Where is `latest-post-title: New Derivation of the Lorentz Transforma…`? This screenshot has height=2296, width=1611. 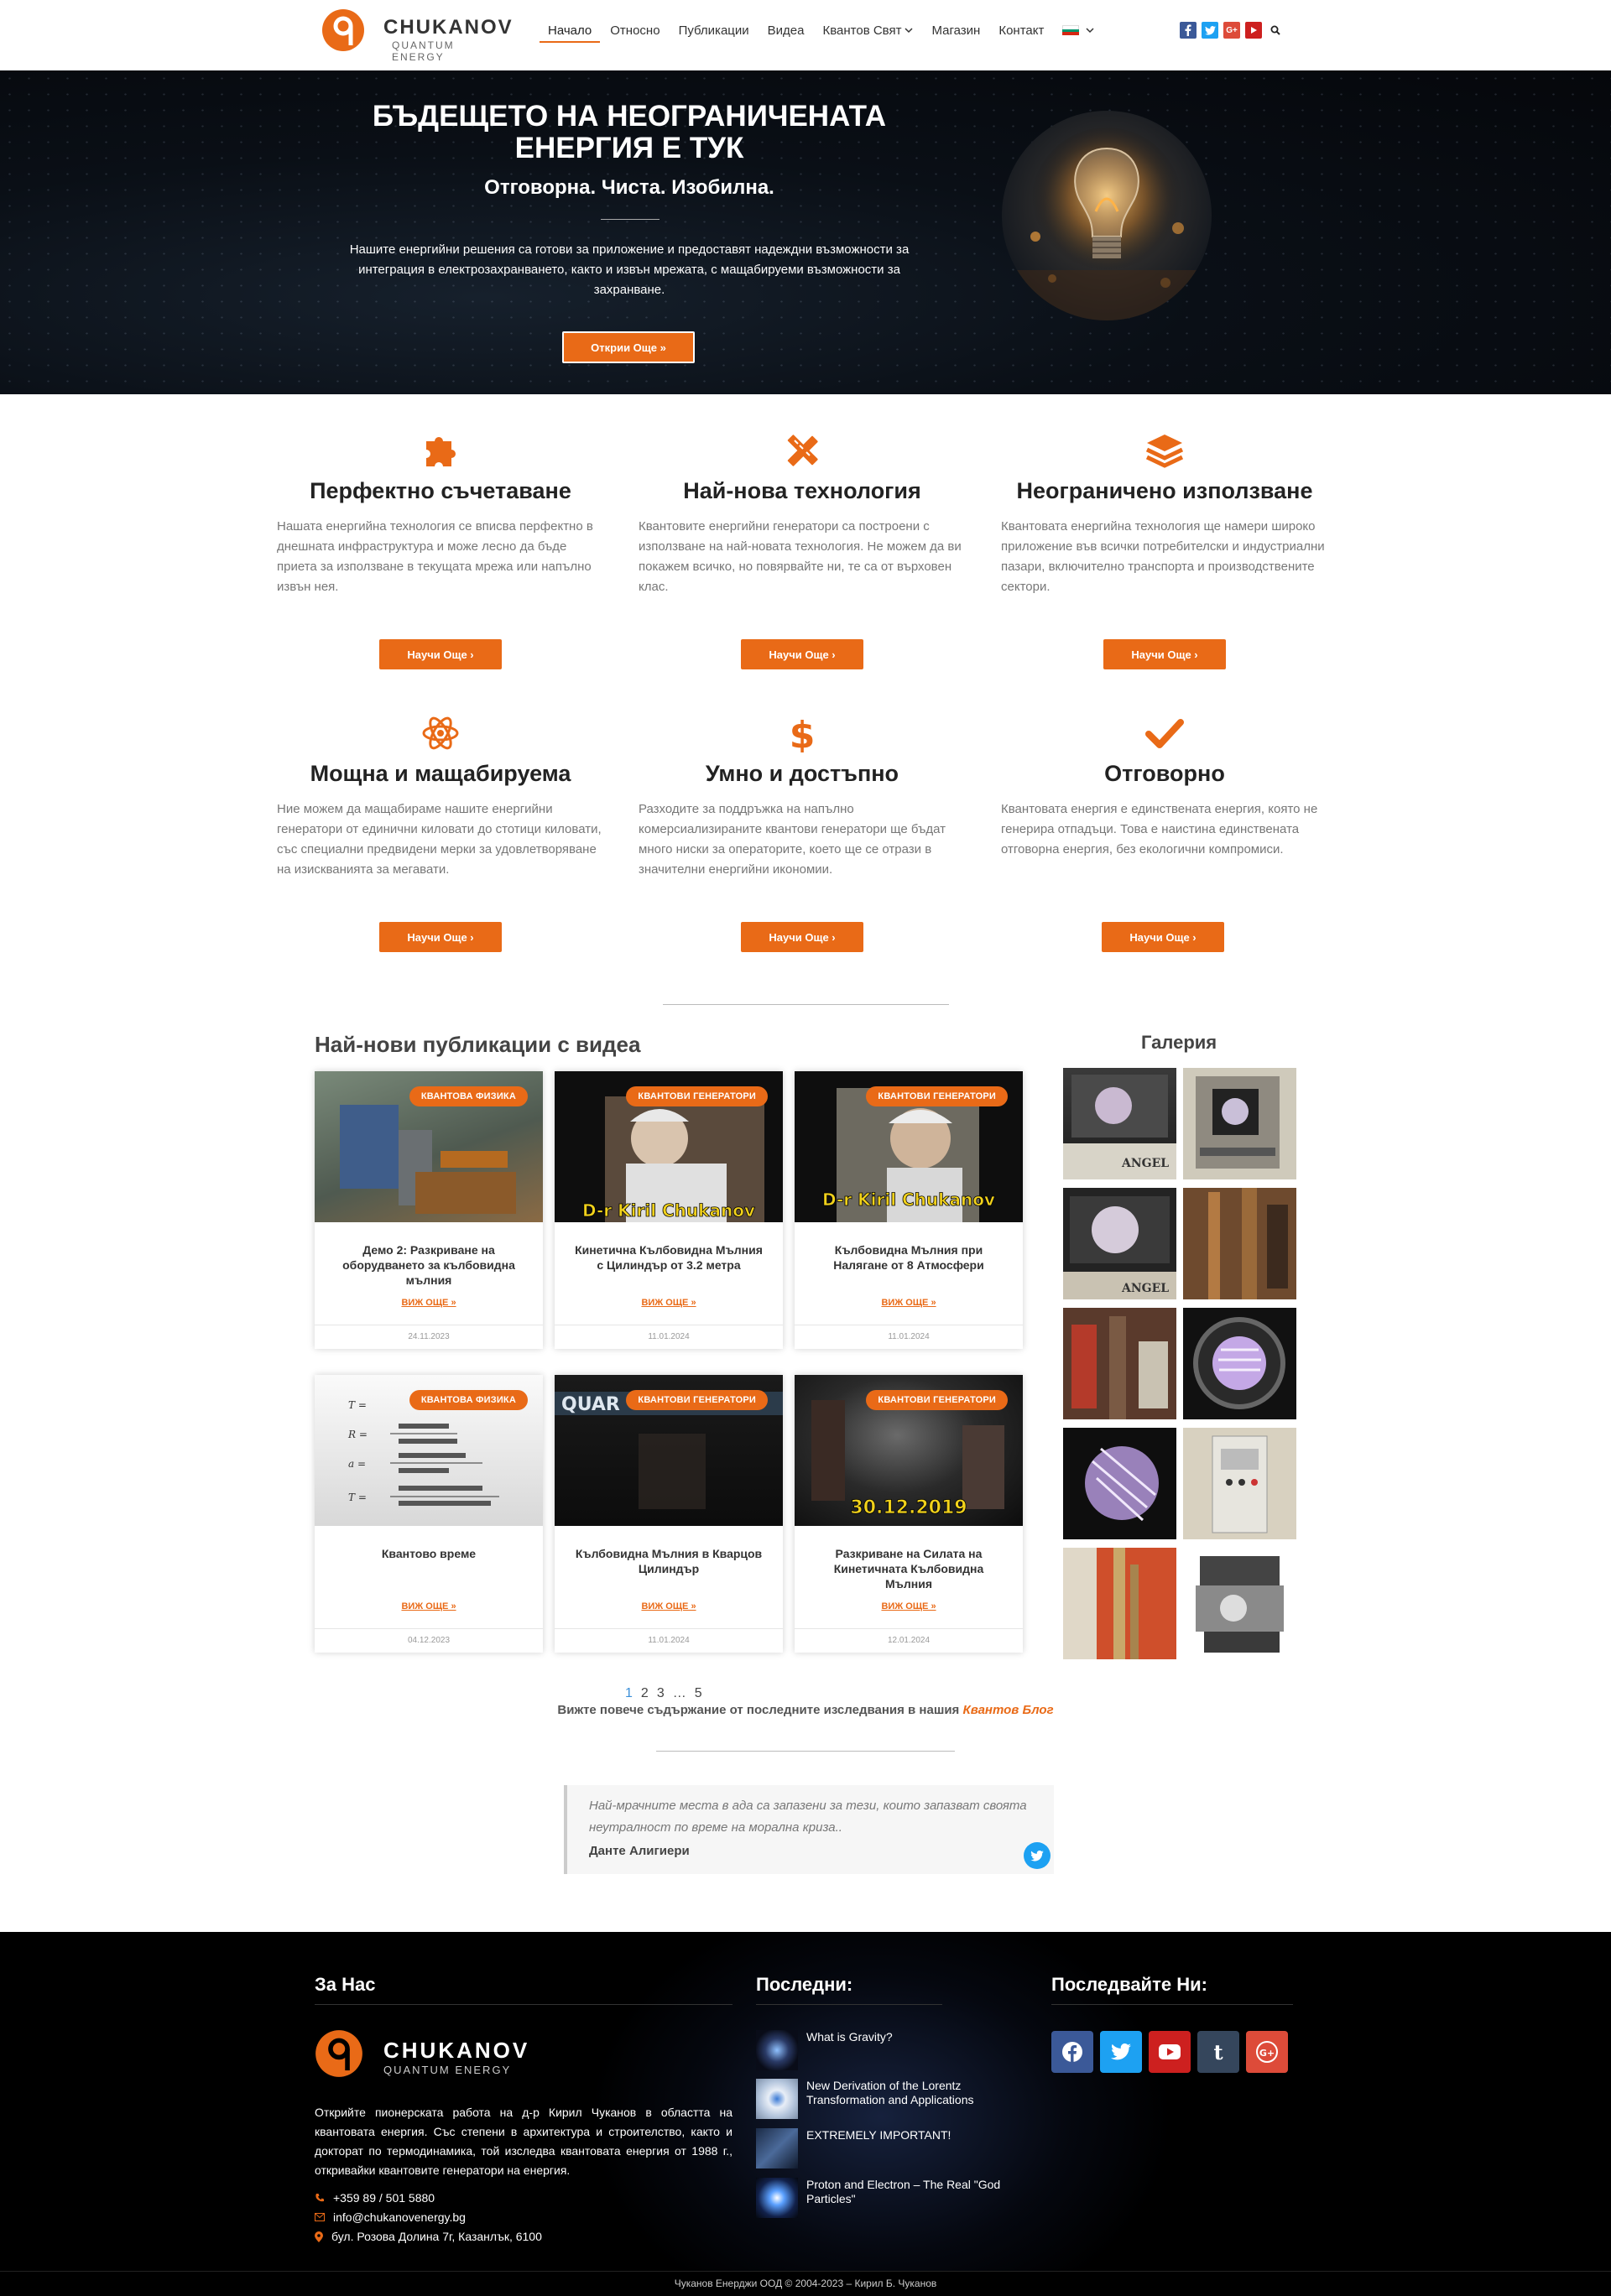 latest-post-title: New Derivation of the Lorentz Transforma… is located at coordinates (907, 2093).